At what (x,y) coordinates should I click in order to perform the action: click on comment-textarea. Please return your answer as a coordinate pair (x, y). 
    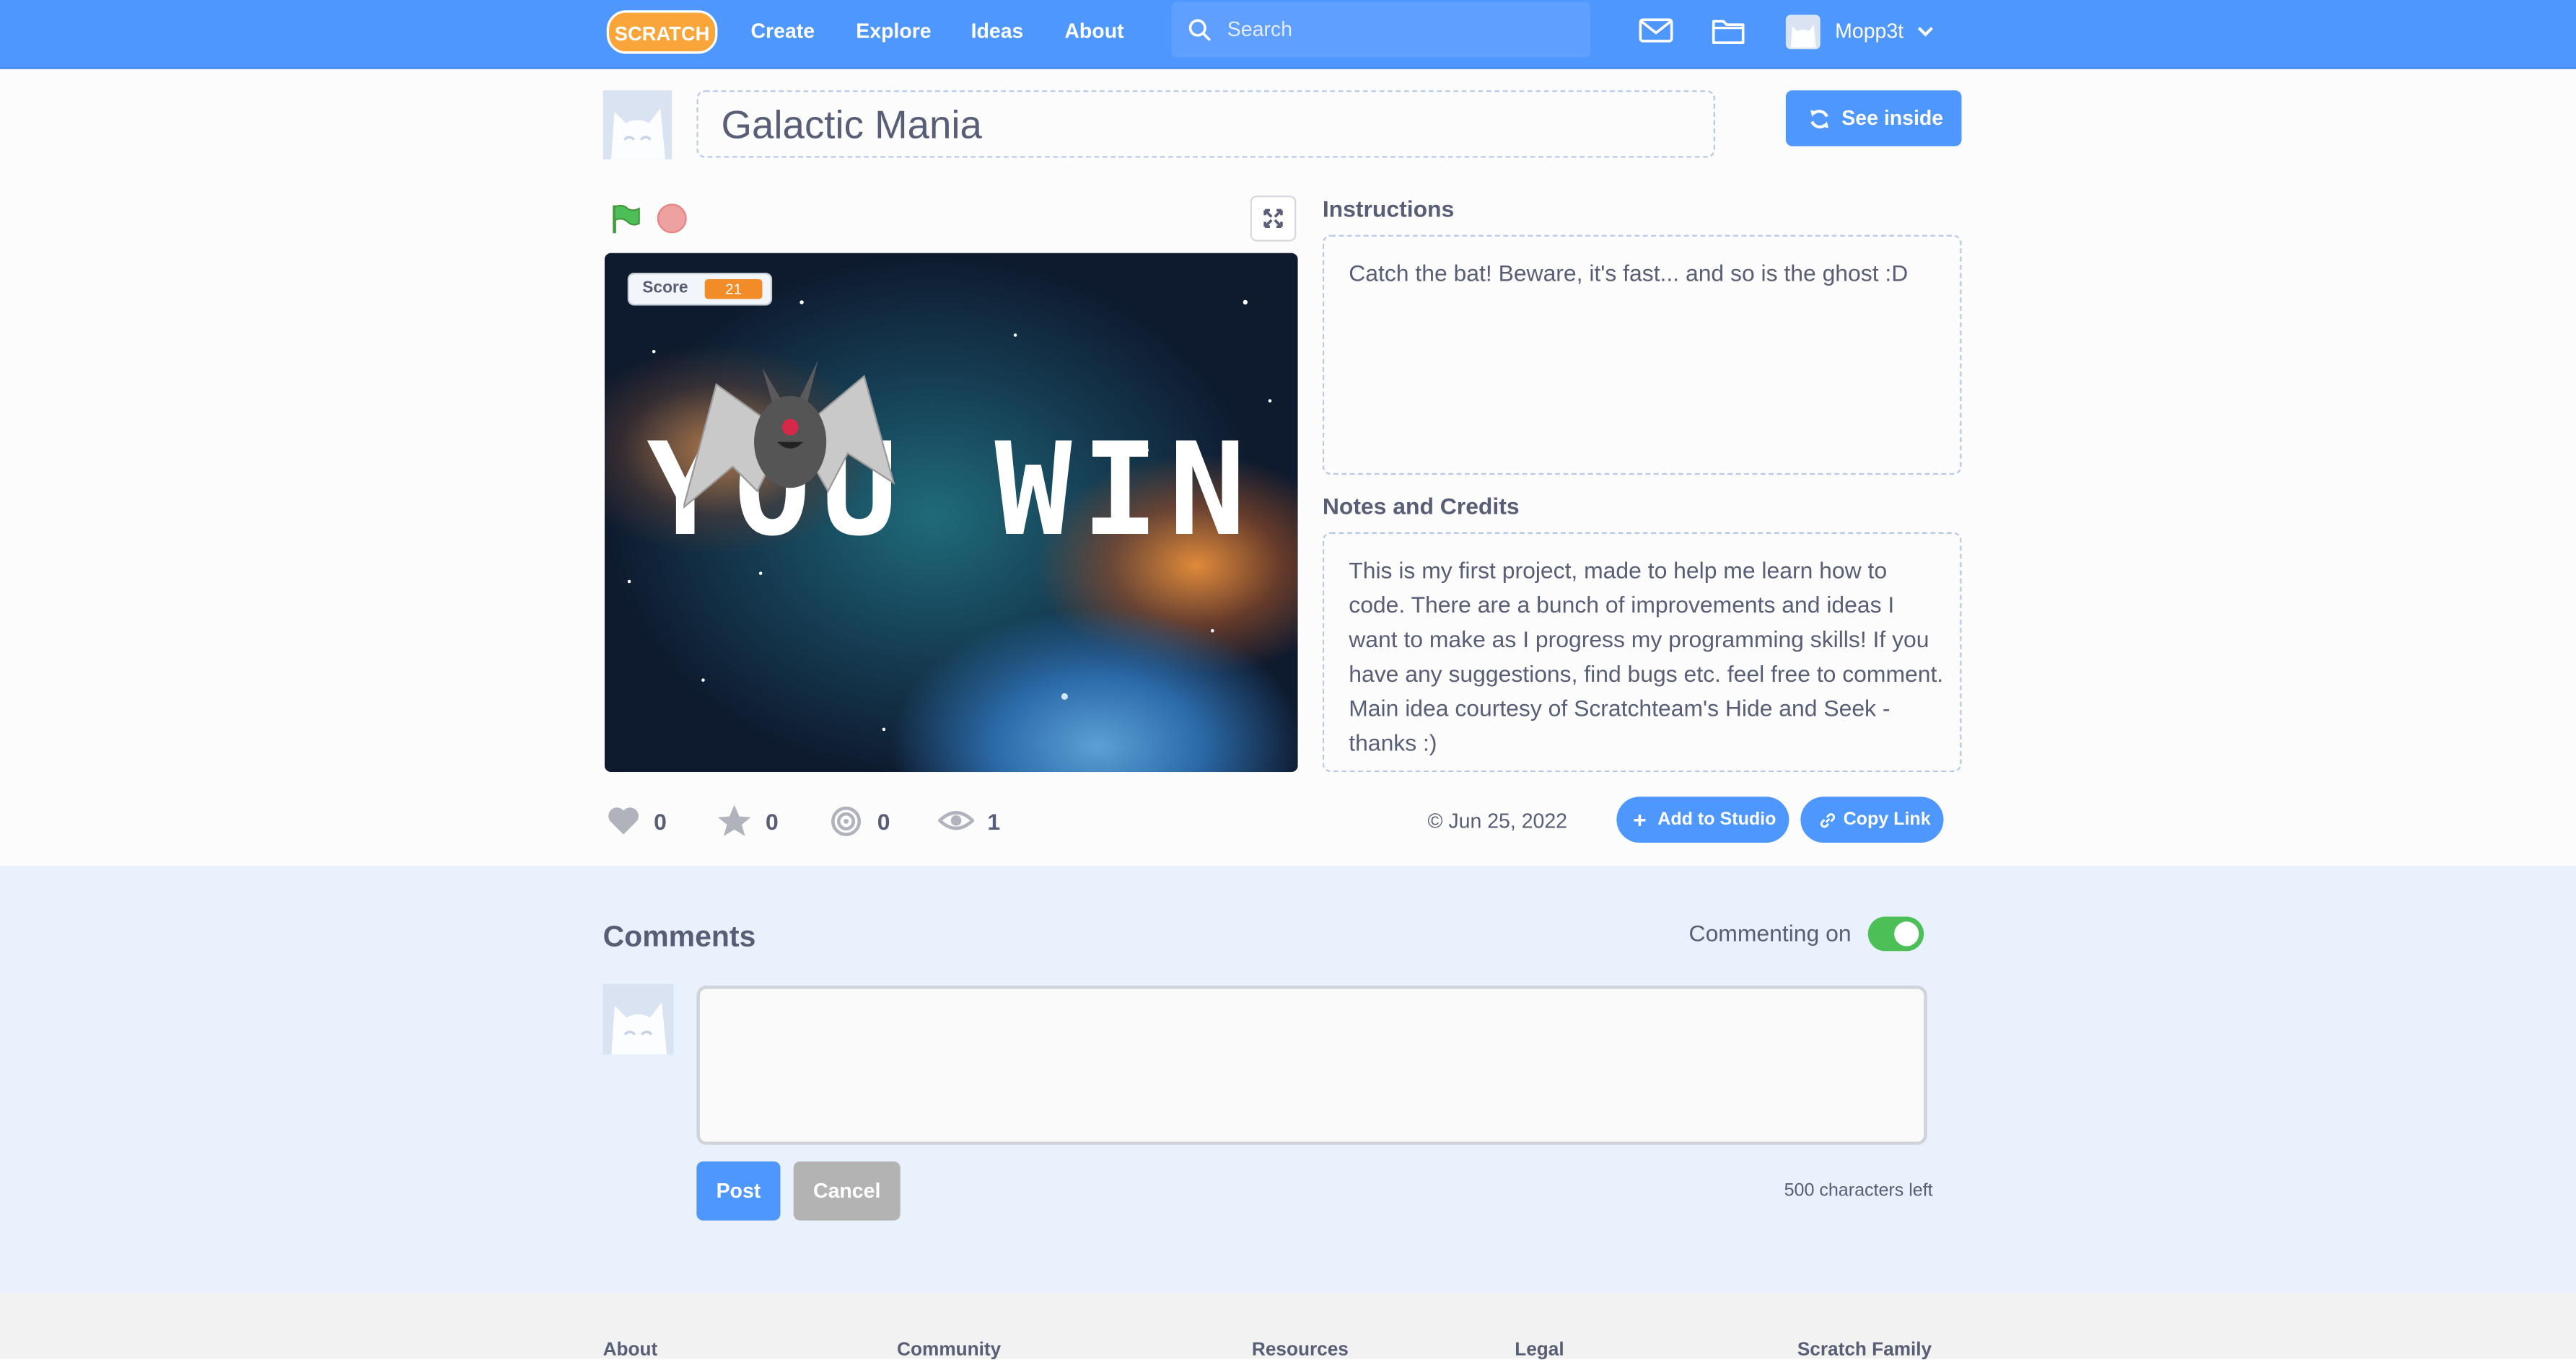
    Looking at the image, I should click on (1311, 1065).